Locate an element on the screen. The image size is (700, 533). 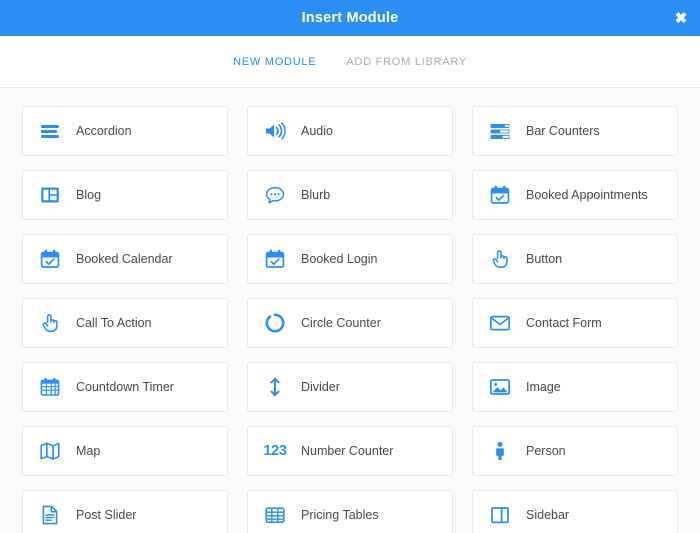
module-card: Sidebar is located at coordinates (575, 511).